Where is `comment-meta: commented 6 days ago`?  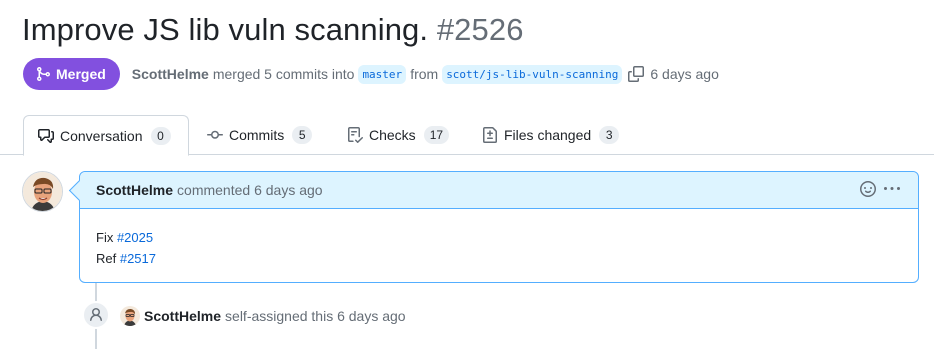 comment-meta: commented 6 days ago is located at coordinates (250, 190).